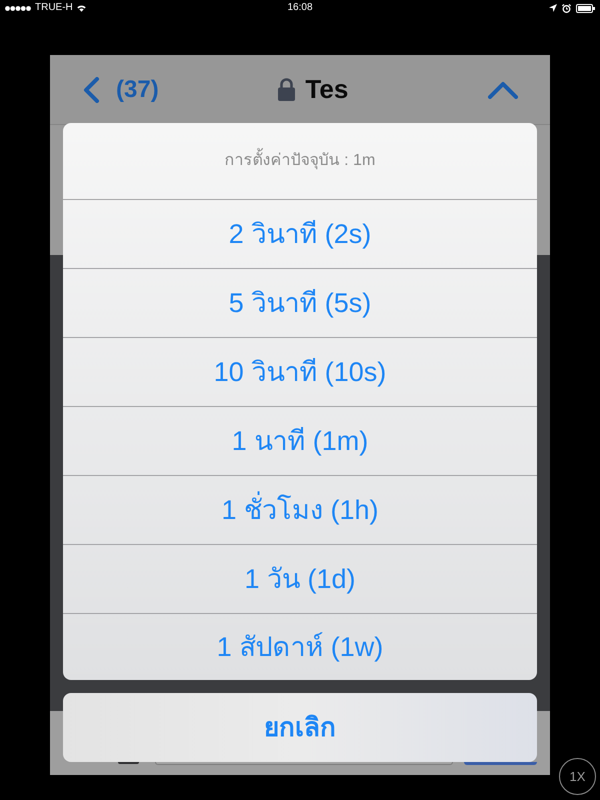  I want to click on signal-strength-icon, so click(18, 8).